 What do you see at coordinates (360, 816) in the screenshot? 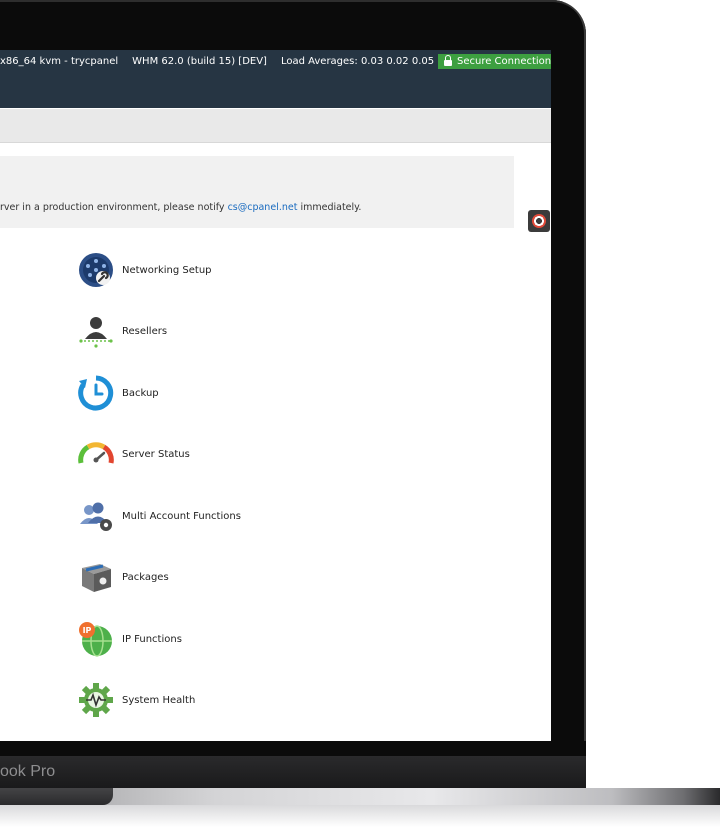
I see `laptop-shadow` at bounding box center [360, 816].